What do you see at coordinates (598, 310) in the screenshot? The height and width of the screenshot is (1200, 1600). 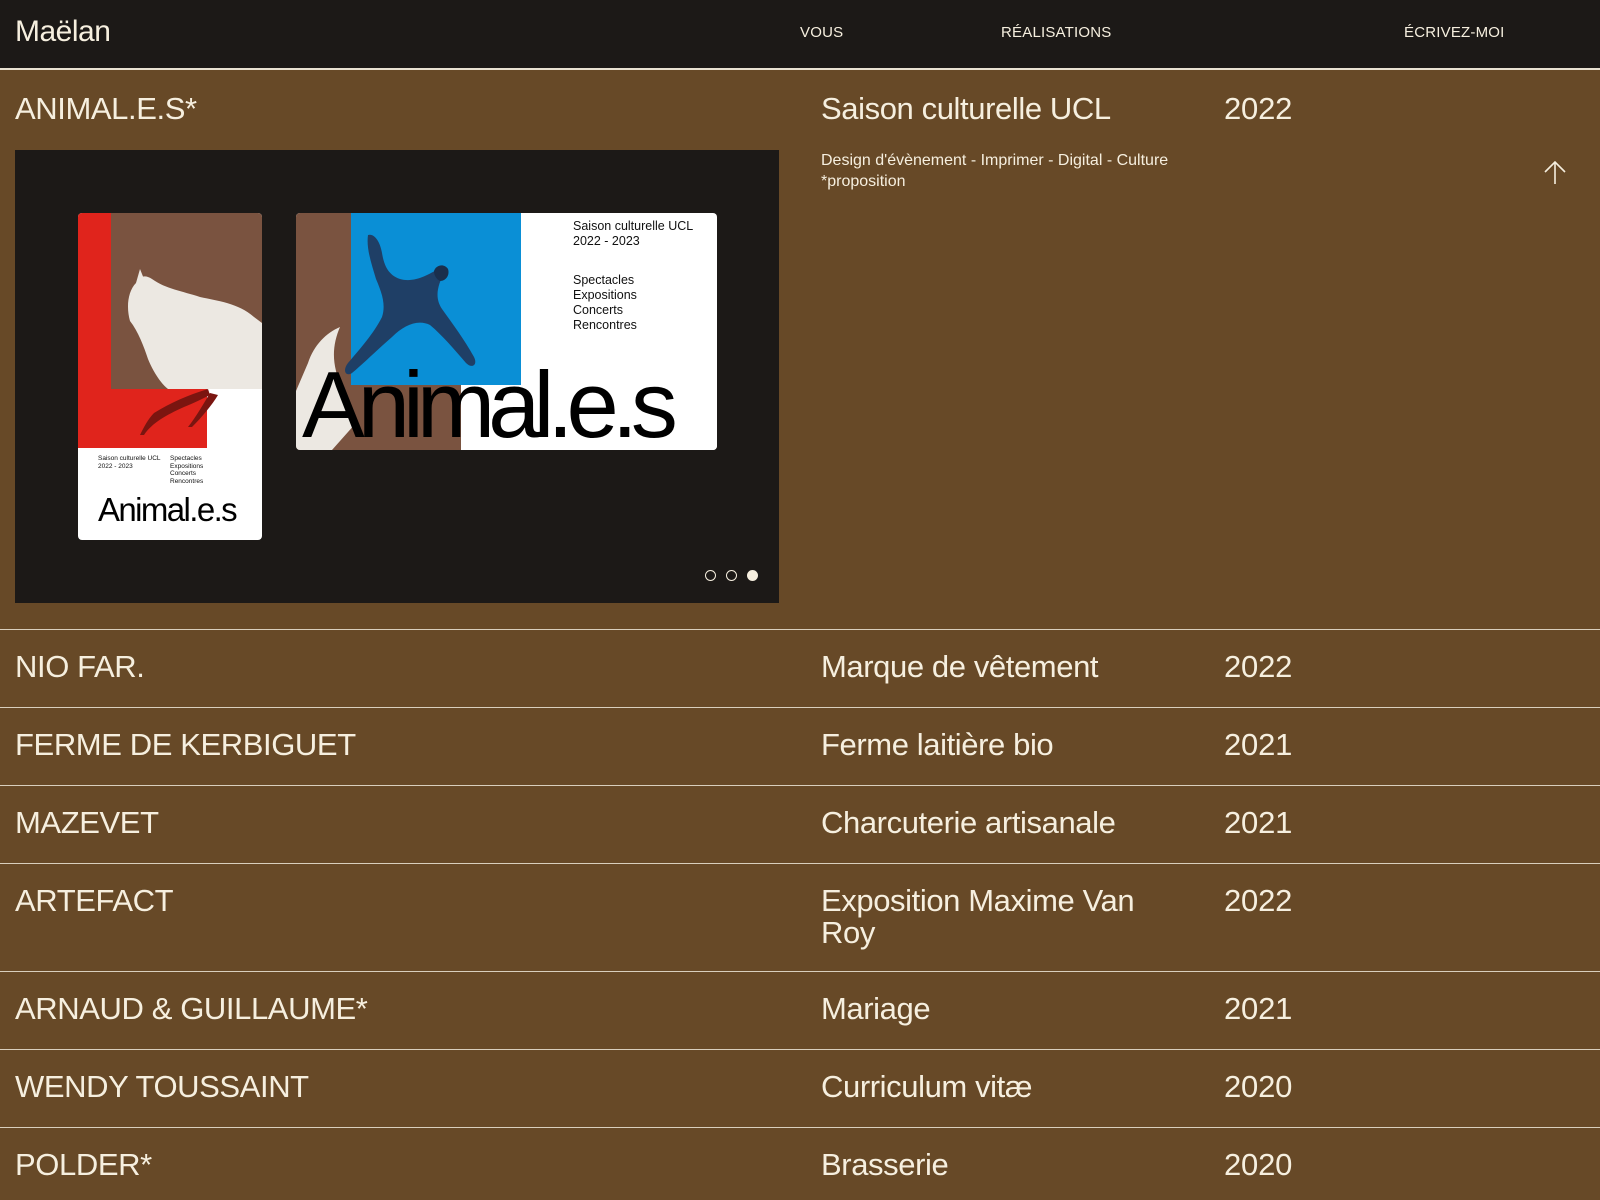 I see `banner-list-item: Concerts` at bounding box center [598, 310].